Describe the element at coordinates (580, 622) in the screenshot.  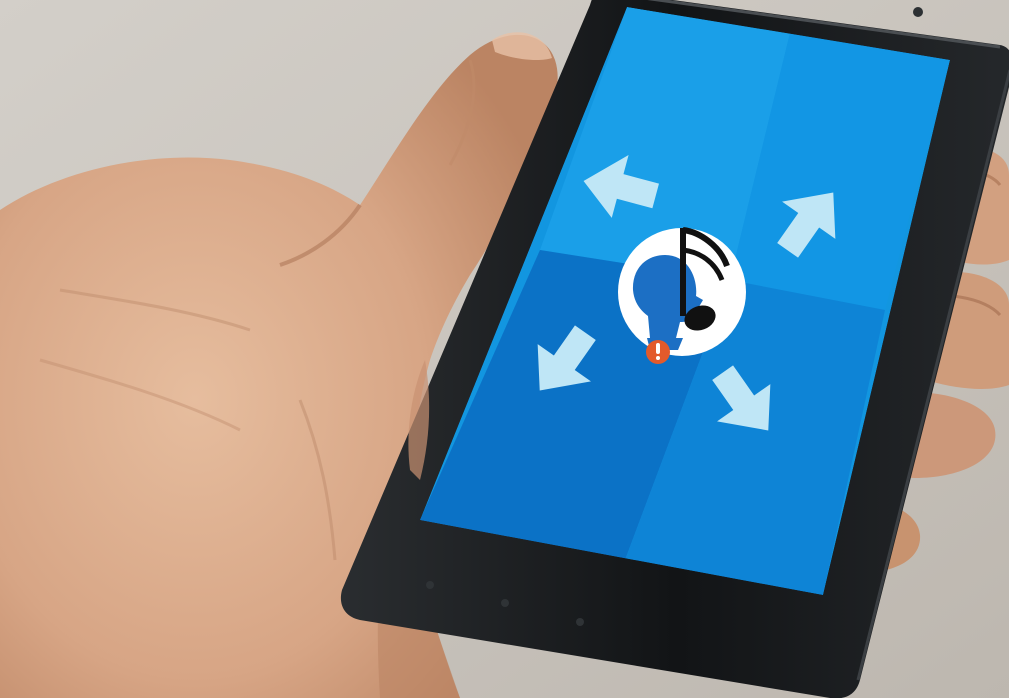
I see `menu-button-icon` at that location.